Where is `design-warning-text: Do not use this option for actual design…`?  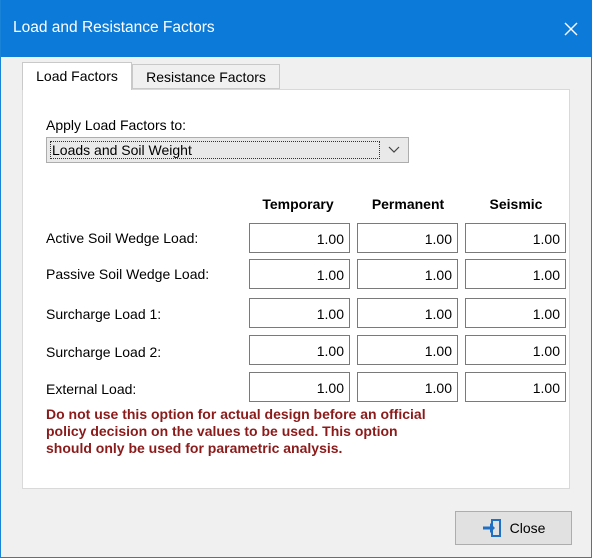 design-warning-text: Do not use this option for actual design… is located at coordinates (286, 431).